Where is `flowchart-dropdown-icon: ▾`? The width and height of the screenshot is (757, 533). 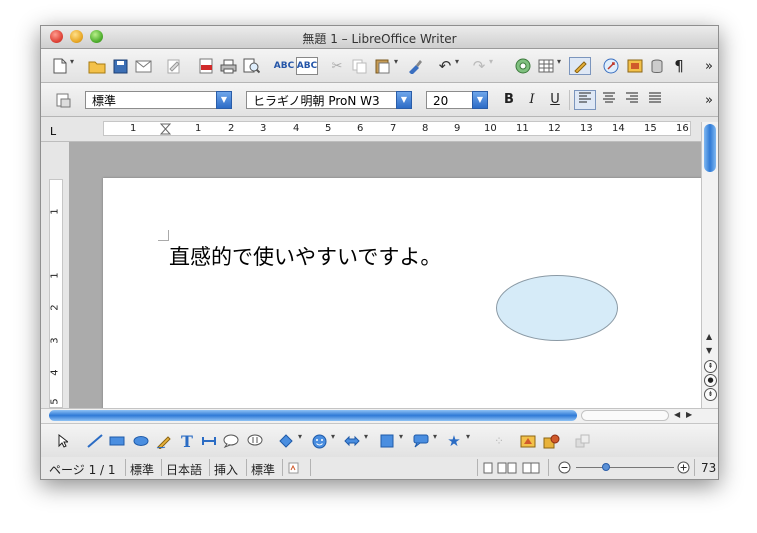
flowchart-dropdown-icon: ▾ is located at coordinates (401, 436).